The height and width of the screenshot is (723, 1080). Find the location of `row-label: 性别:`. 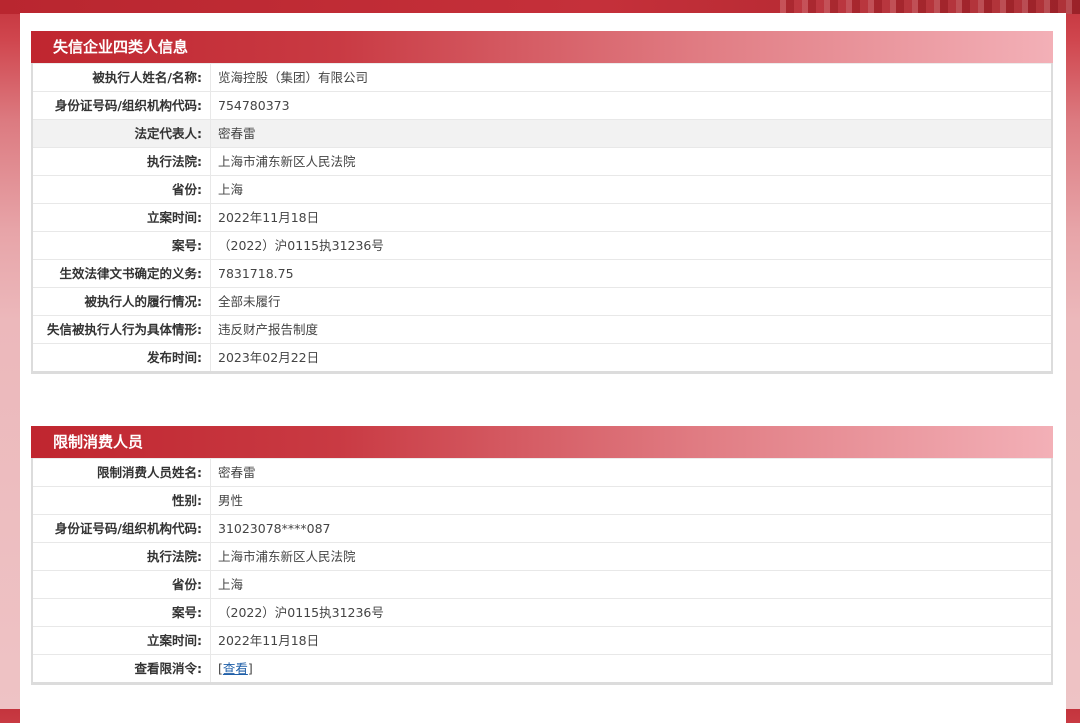

row-label: 性别: is located at coordinates (122, 500).